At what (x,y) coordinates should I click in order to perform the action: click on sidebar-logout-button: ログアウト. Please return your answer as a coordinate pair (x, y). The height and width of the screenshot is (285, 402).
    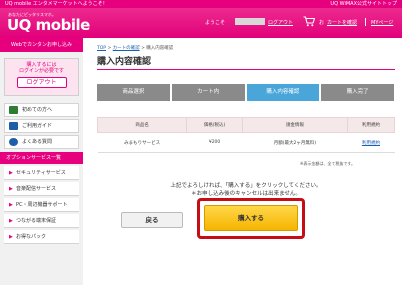
    Looking at the image, I should click on (41, 82).